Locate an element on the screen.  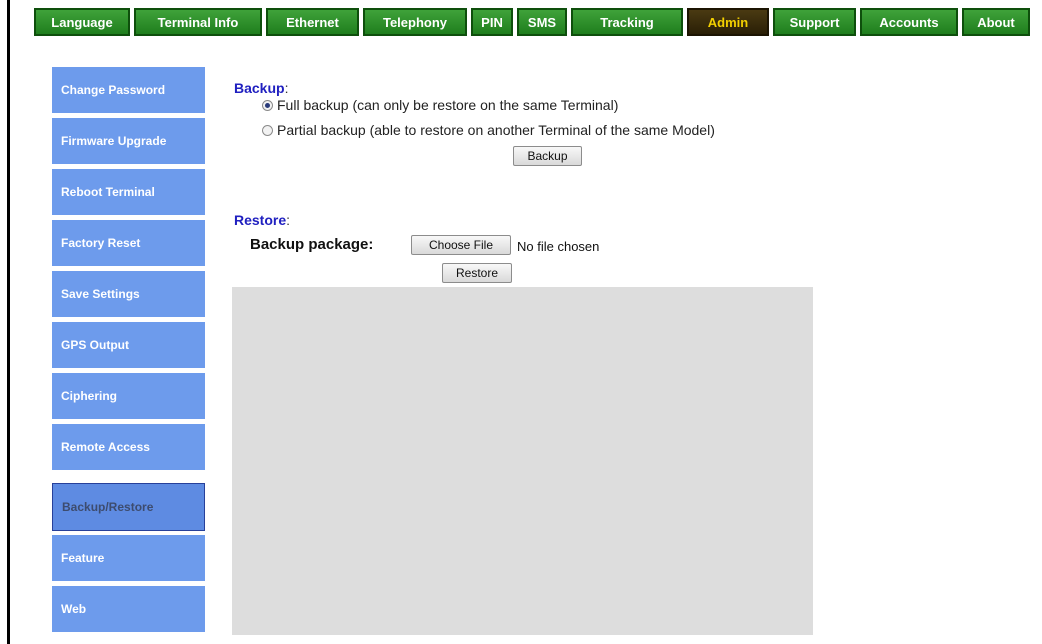
radio-full-backup is located at coordinates (267, 105).